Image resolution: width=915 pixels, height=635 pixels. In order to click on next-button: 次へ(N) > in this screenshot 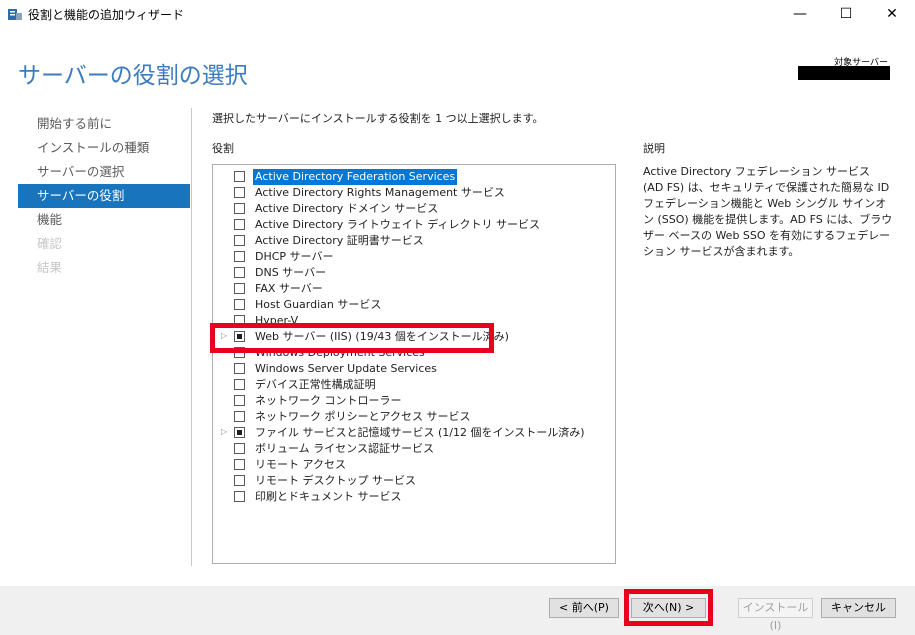, I will do `click(668, 608)`.